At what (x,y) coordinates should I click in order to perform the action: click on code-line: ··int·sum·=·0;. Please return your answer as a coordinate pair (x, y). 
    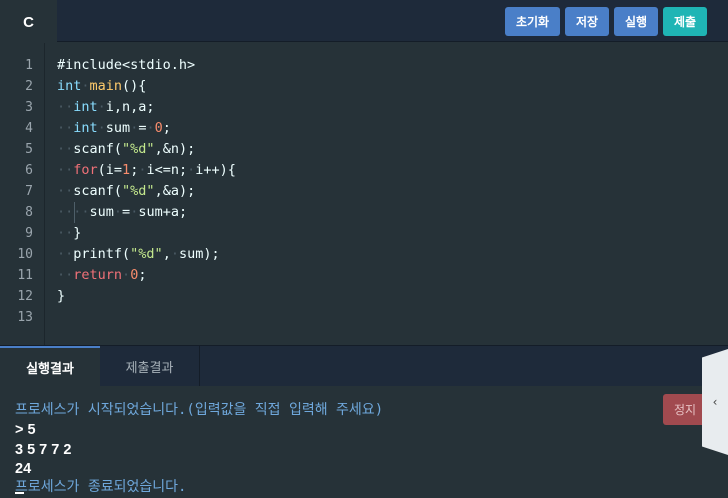
    Looking at the image, I should click on (114, 128).